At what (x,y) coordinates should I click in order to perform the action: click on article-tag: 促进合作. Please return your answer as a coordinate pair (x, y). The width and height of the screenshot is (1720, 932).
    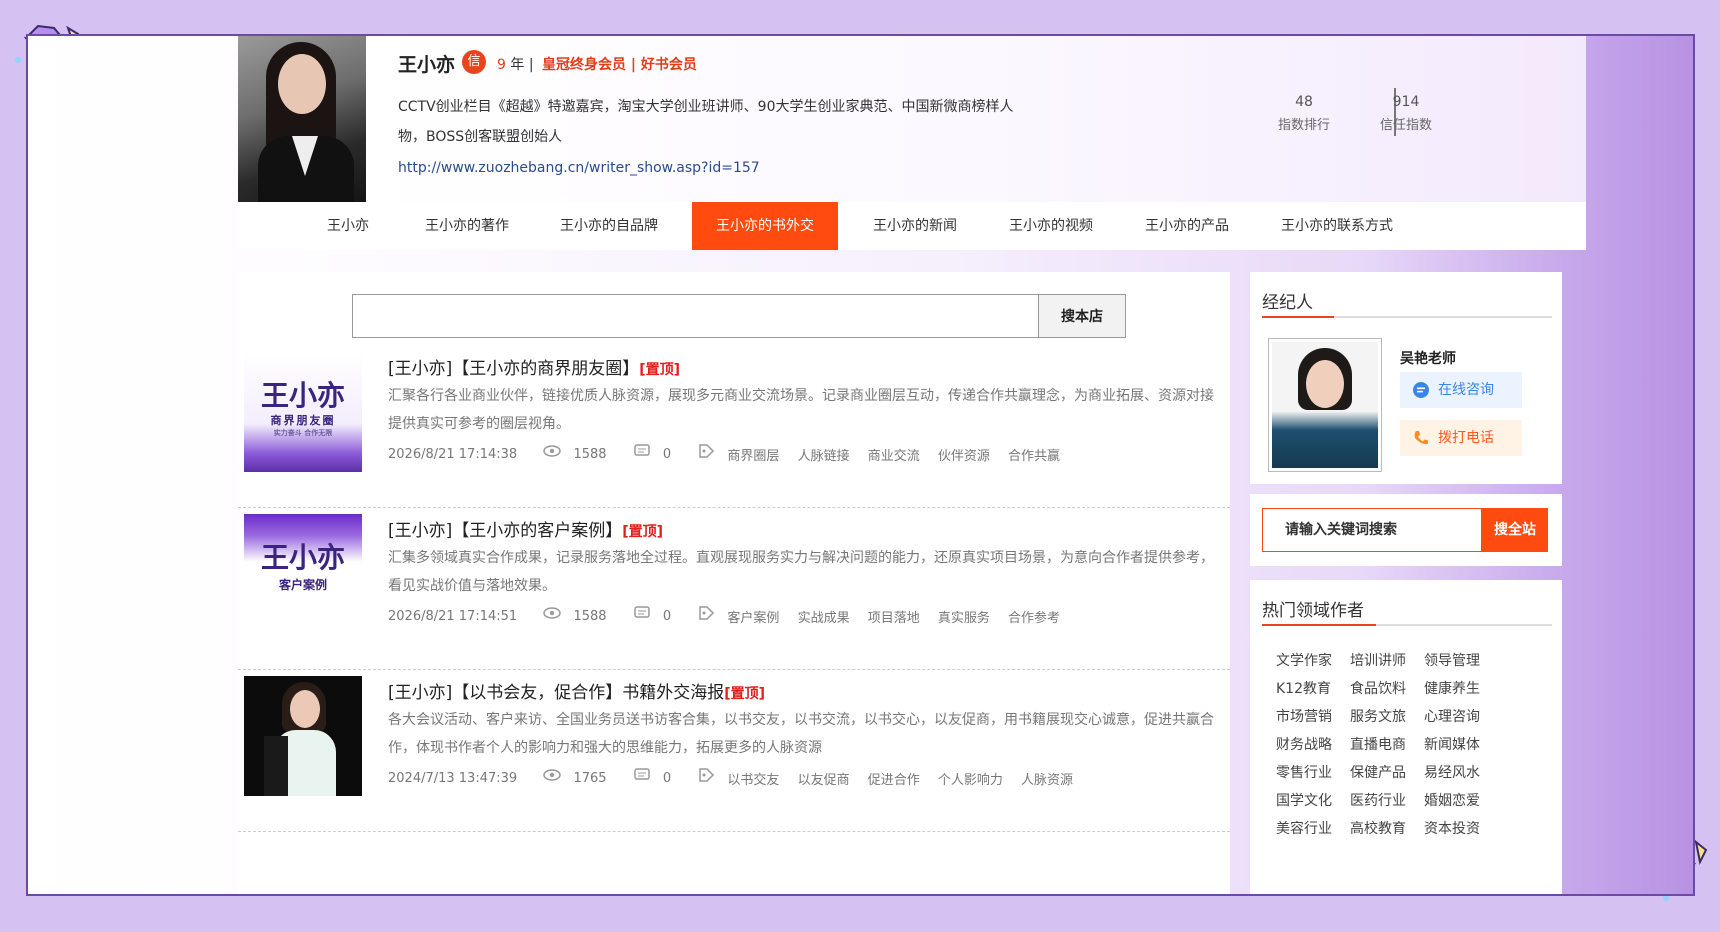
    Looking at the image, I should click on (894, 778).